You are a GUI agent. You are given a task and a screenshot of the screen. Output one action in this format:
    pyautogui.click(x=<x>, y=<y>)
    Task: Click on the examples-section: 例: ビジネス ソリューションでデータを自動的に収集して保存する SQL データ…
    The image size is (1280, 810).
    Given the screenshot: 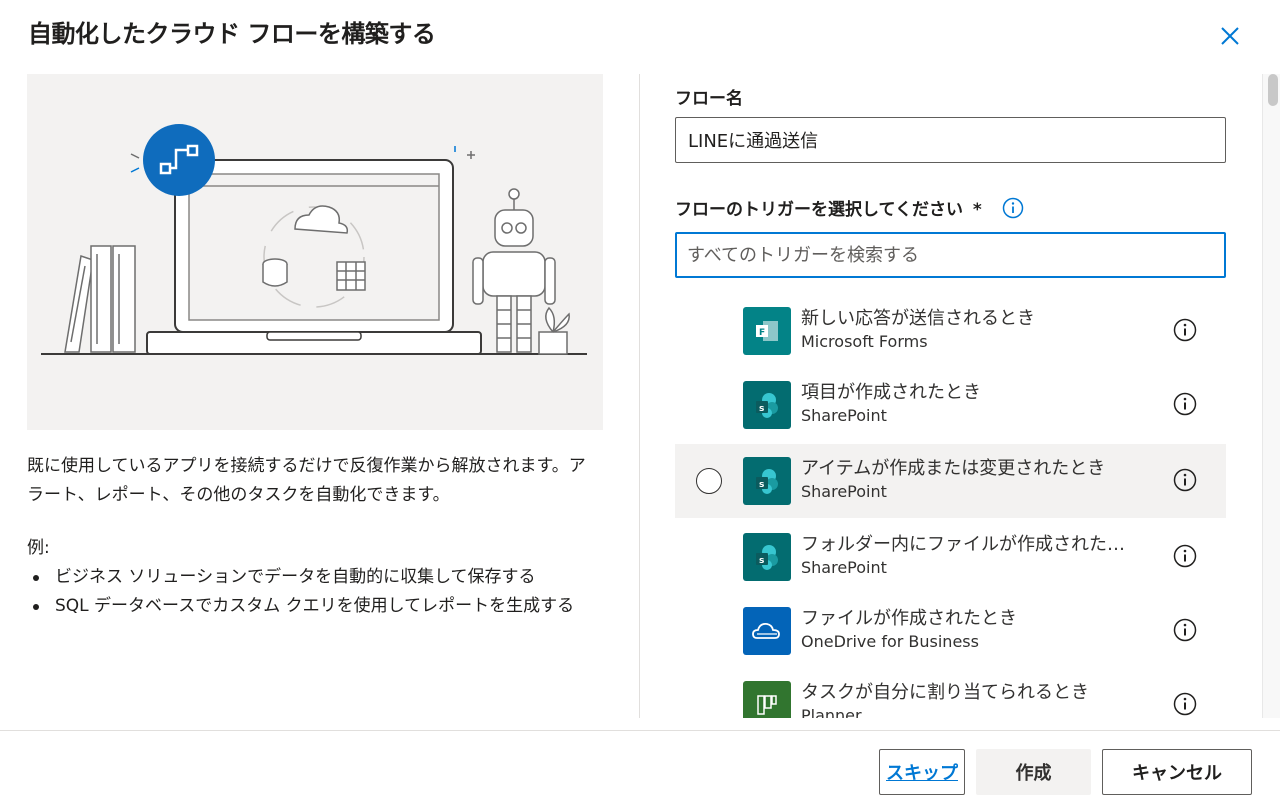 What is the action you would take?
    pyautogui.click(x=312, y=577)
    